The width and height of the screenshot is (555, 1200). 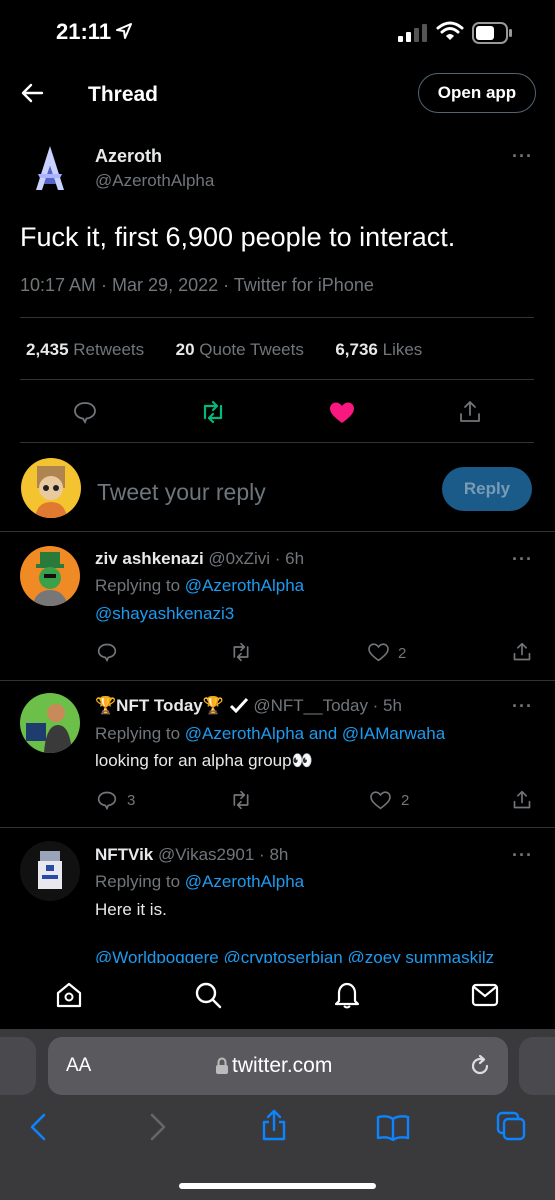 I want to click on bookmarks-book-icon, so click(x=393, y=1127).